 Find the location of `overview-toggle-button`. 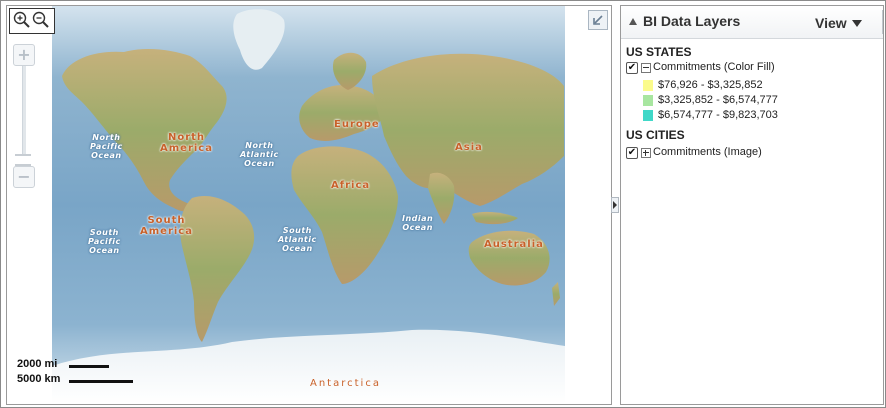

overview-toggle-button is located at coordinates (598, 20).